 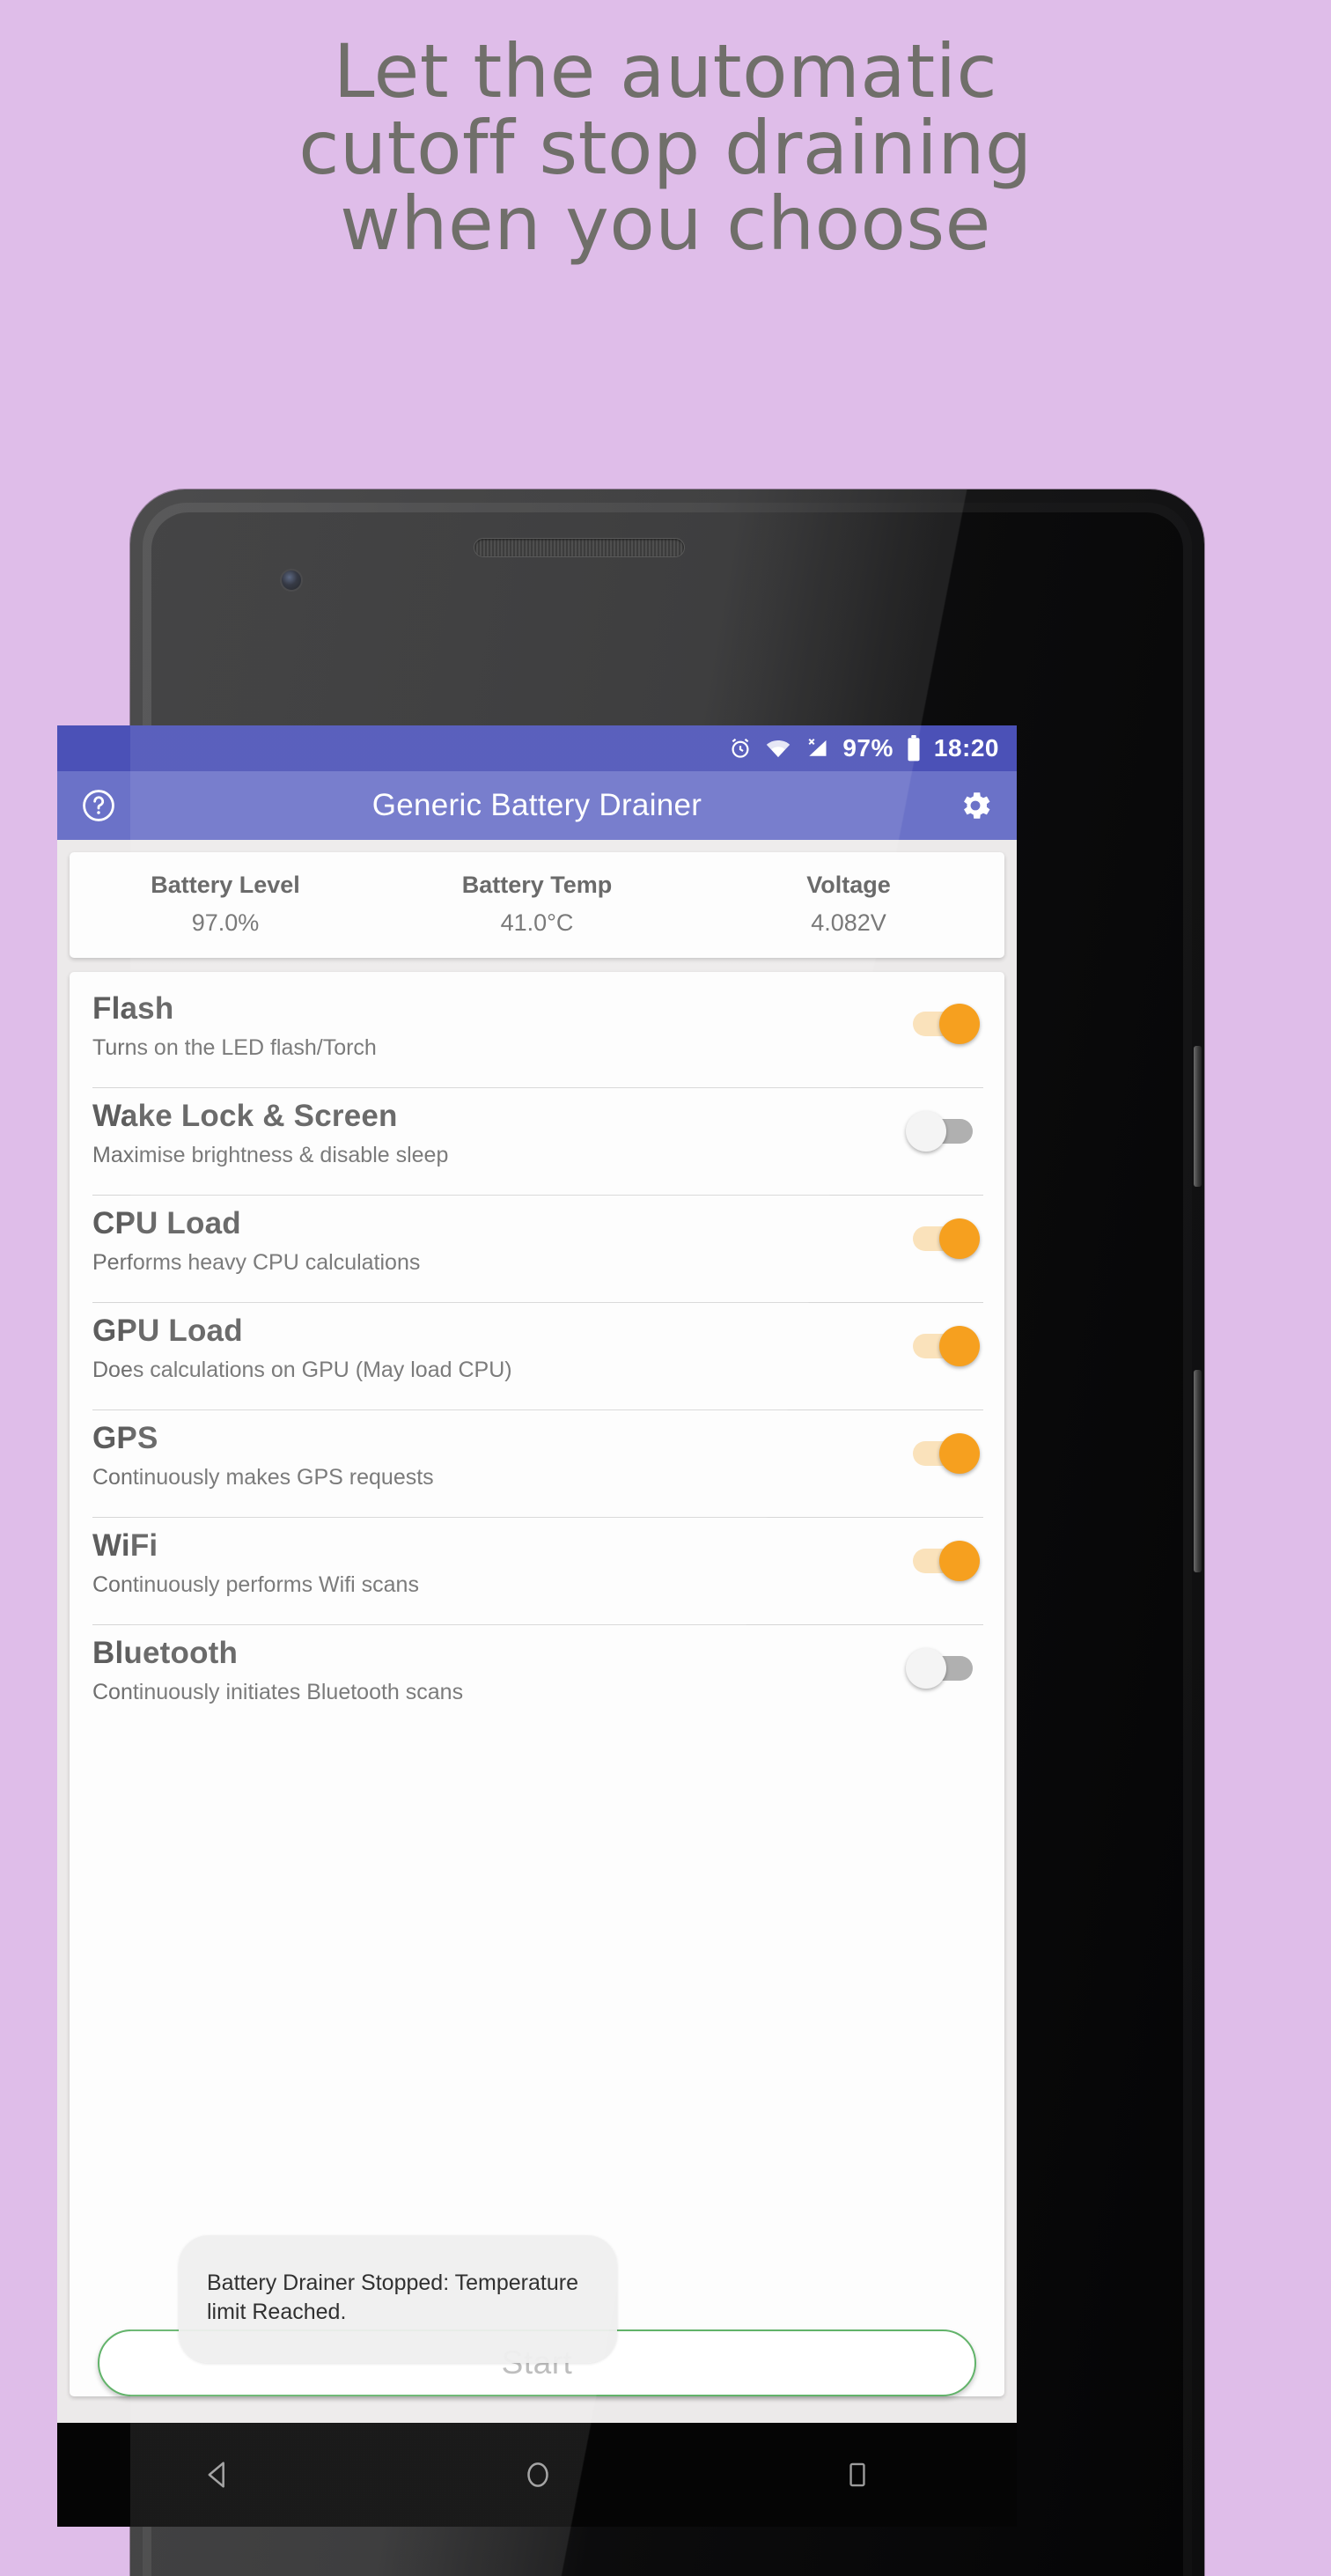 What do you see at coordinates (278, 1692) in the screenshot?
I see `row-subtitle: Continuously initiates Bluetooth scans` at bounding box center [278, 1692].